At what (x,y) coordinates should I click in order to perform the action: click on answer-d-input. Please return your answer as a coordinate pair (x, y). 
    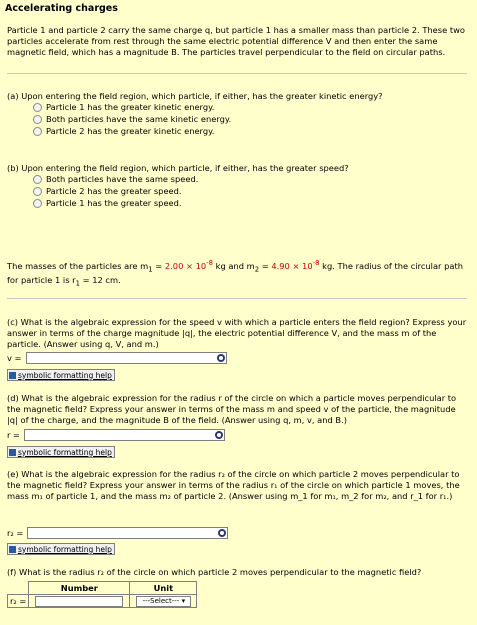
    Looking at the image, I should click on (125, 435).